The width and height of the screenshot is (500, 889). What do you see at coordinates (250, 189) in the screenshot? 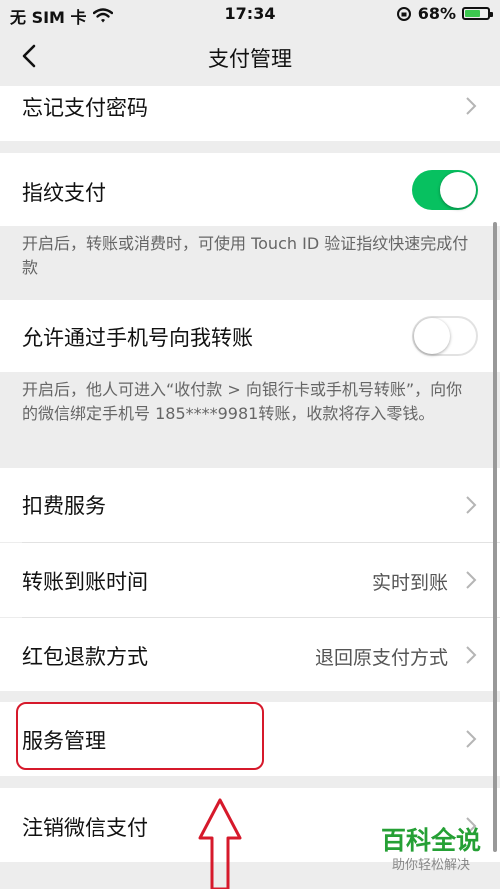
I see `fingerprint-pay-row: 指纹支付` at bounding box center [250, 189].